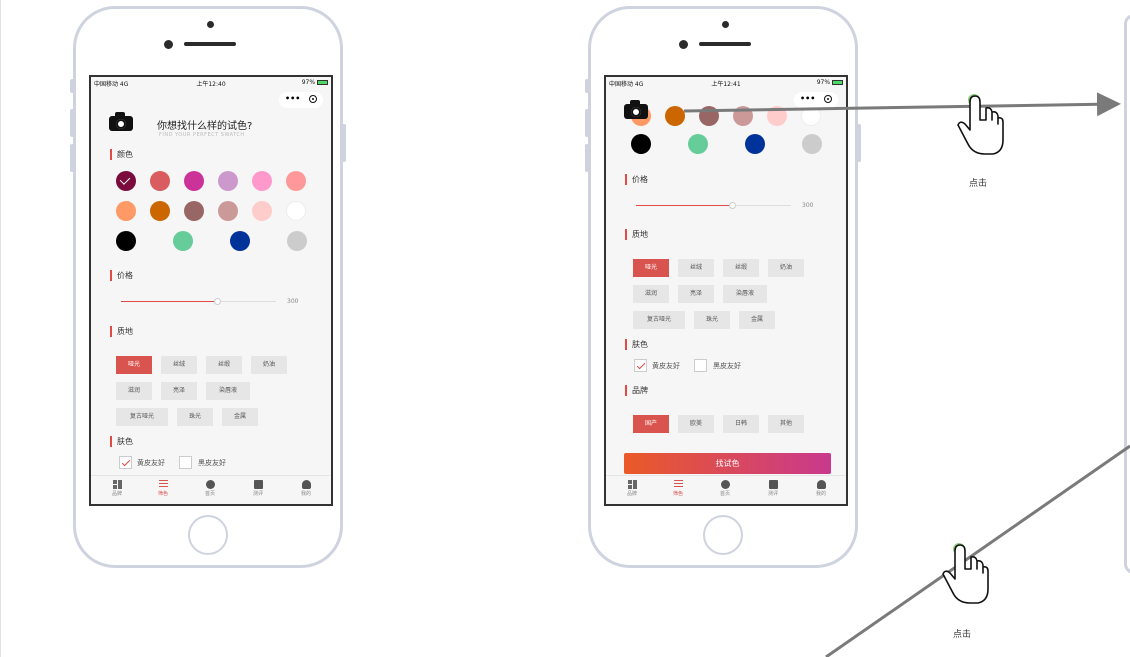 This screenshot has height=657, width=1130. I want to click on click-annotation-bottom: 点击, so click(962, 635).